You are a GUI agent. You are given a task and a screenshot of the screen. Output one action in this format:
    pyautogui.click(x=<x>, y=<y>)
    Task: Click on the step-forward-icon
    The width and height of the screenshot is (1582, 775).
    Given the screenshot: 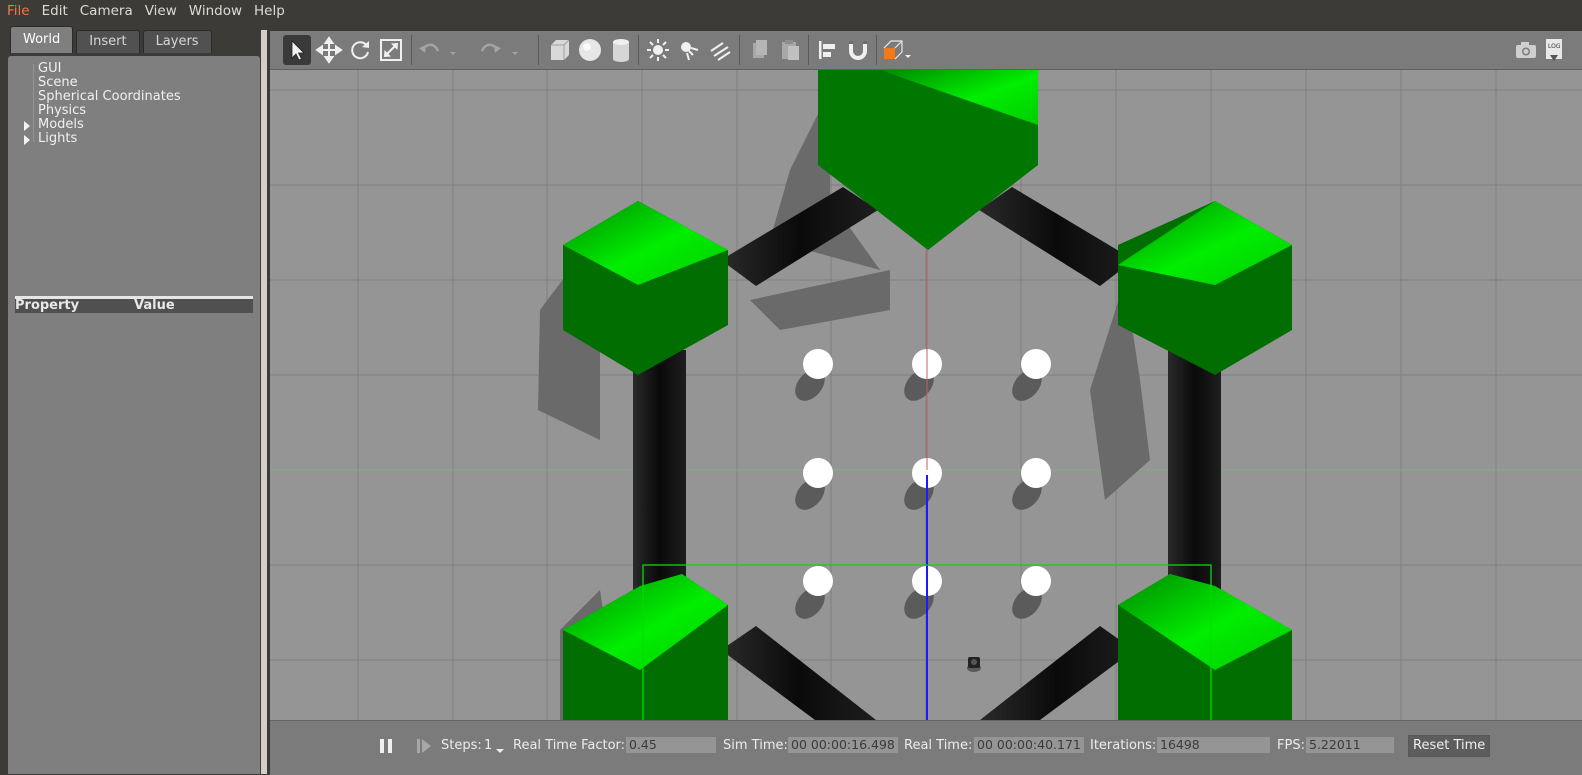 What is the action you would take?
    pyautogui.click(x=424, y=746)
    